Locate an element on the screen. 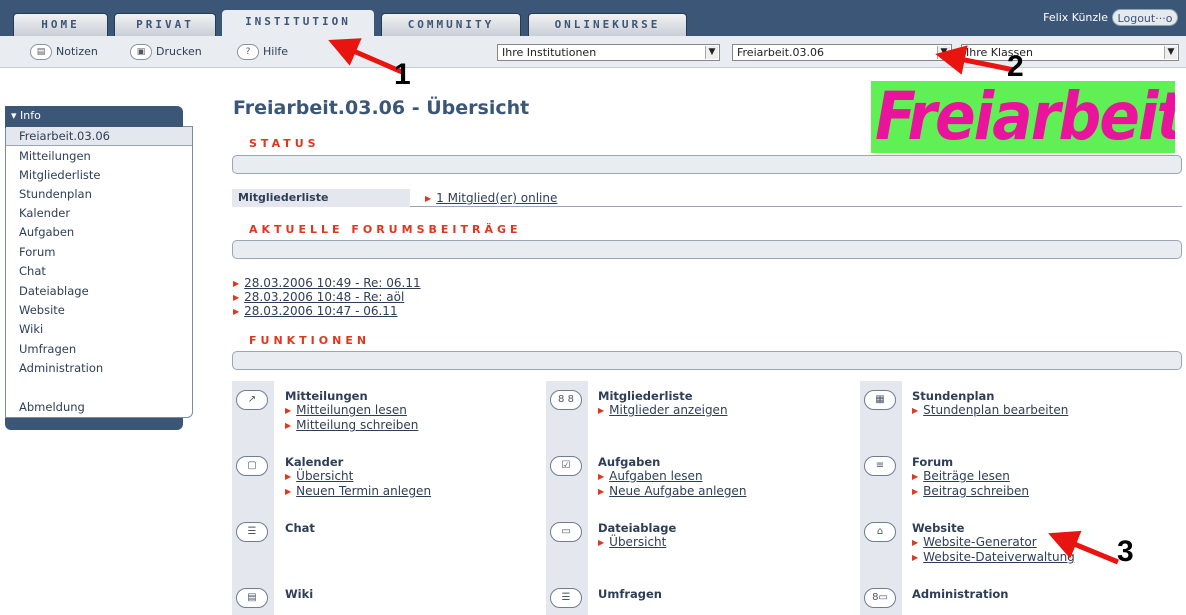 This screenshot has height=615, width=1186. annotation-number: 1 is located at coordinates (402, 74).